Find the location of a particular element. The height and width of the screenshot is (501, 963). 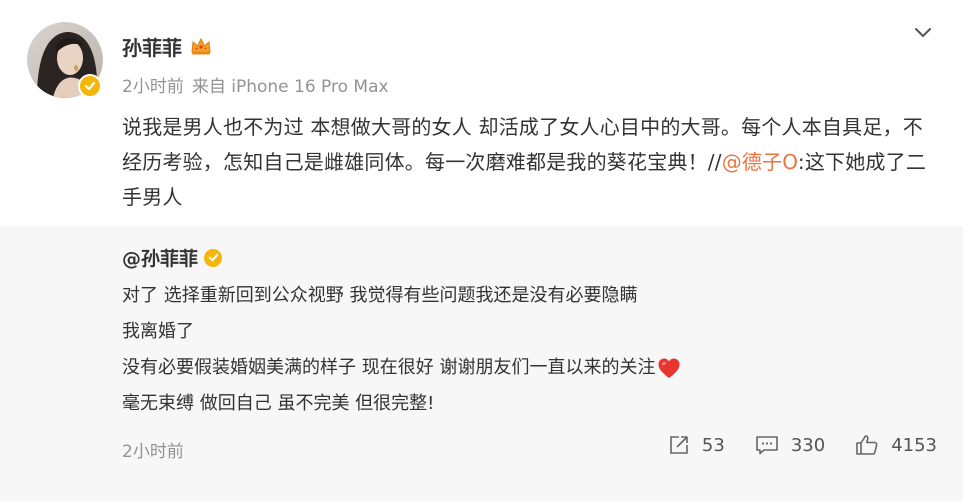

retweet-author: @孙菲菲 is located at coordinates (172, 257).